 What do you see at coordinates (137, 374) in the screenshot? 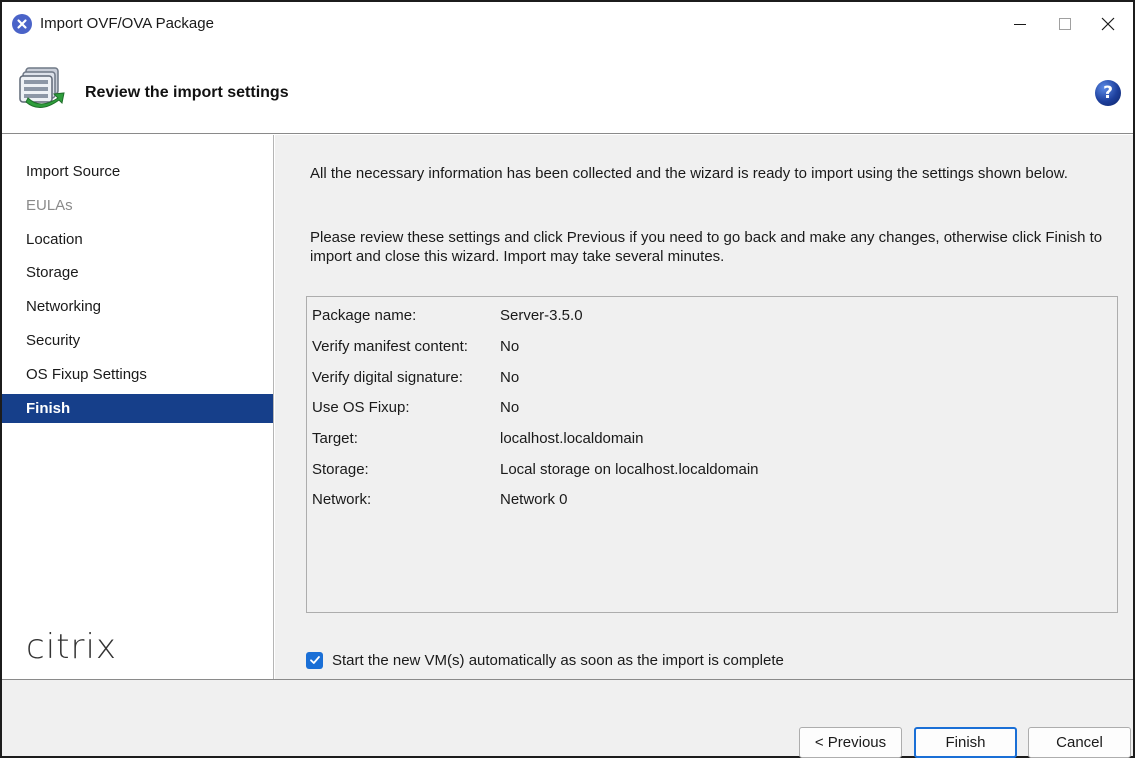
I see `sidebar-item-os-fixup-settings: OS Fixup Settings` at bounding box center [137, 374].